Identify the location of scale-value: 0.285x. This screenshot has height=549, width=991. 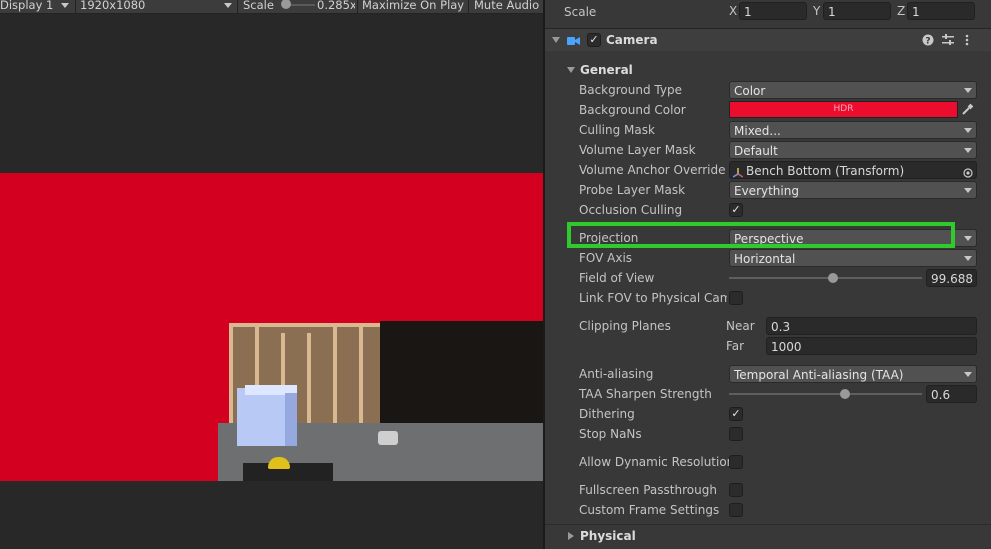
(336, 6).